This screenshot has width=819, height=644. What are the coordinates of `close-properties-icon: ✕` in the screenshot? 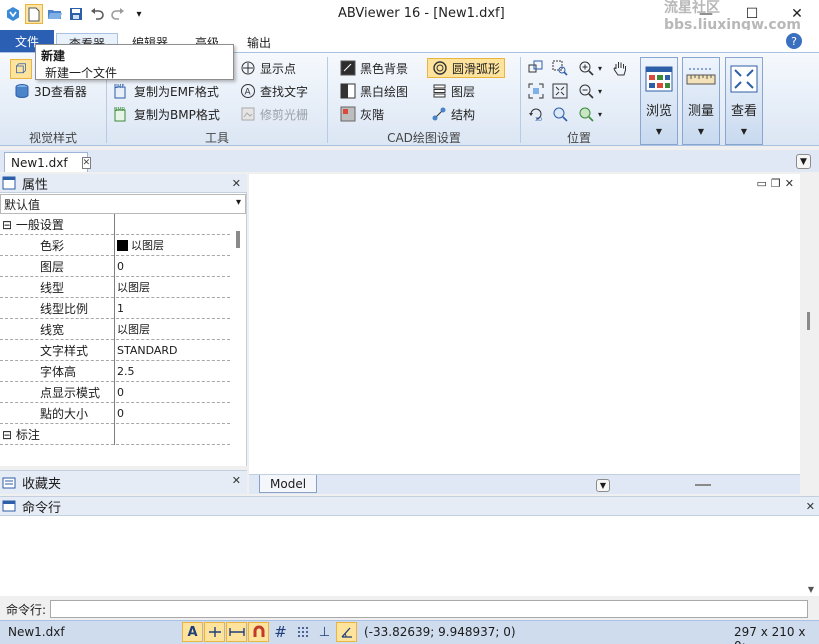 It's located at (236, 183).